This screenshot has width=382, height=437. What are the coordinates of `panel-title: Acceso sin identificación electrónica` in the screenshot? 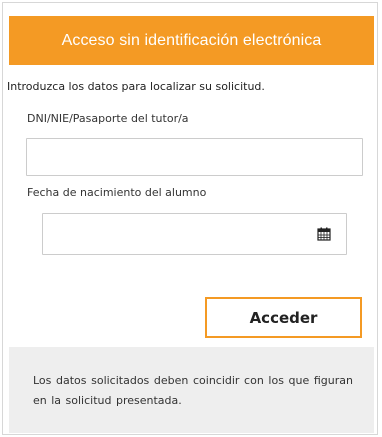 It's located at (191, 40).